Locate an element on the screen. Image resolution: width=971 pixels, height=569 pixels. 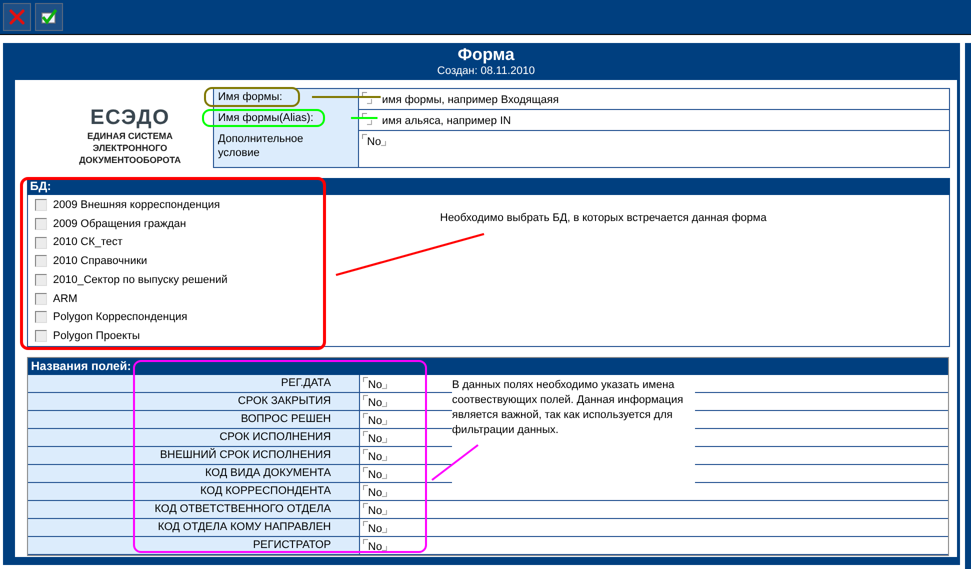
field-label: КОД ОТВЕТСТВЕННОГО ОТДЕЛА is located at coordinates (194, 510).